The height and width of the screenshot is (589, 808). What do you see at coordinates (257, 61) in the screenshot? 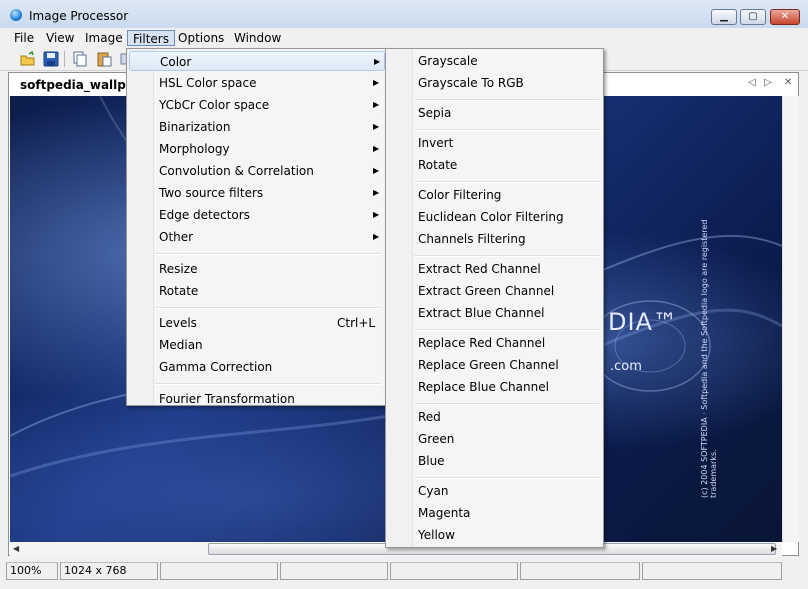
I see `menu-item-color: Color ▶` at bounding box center [257, 61].